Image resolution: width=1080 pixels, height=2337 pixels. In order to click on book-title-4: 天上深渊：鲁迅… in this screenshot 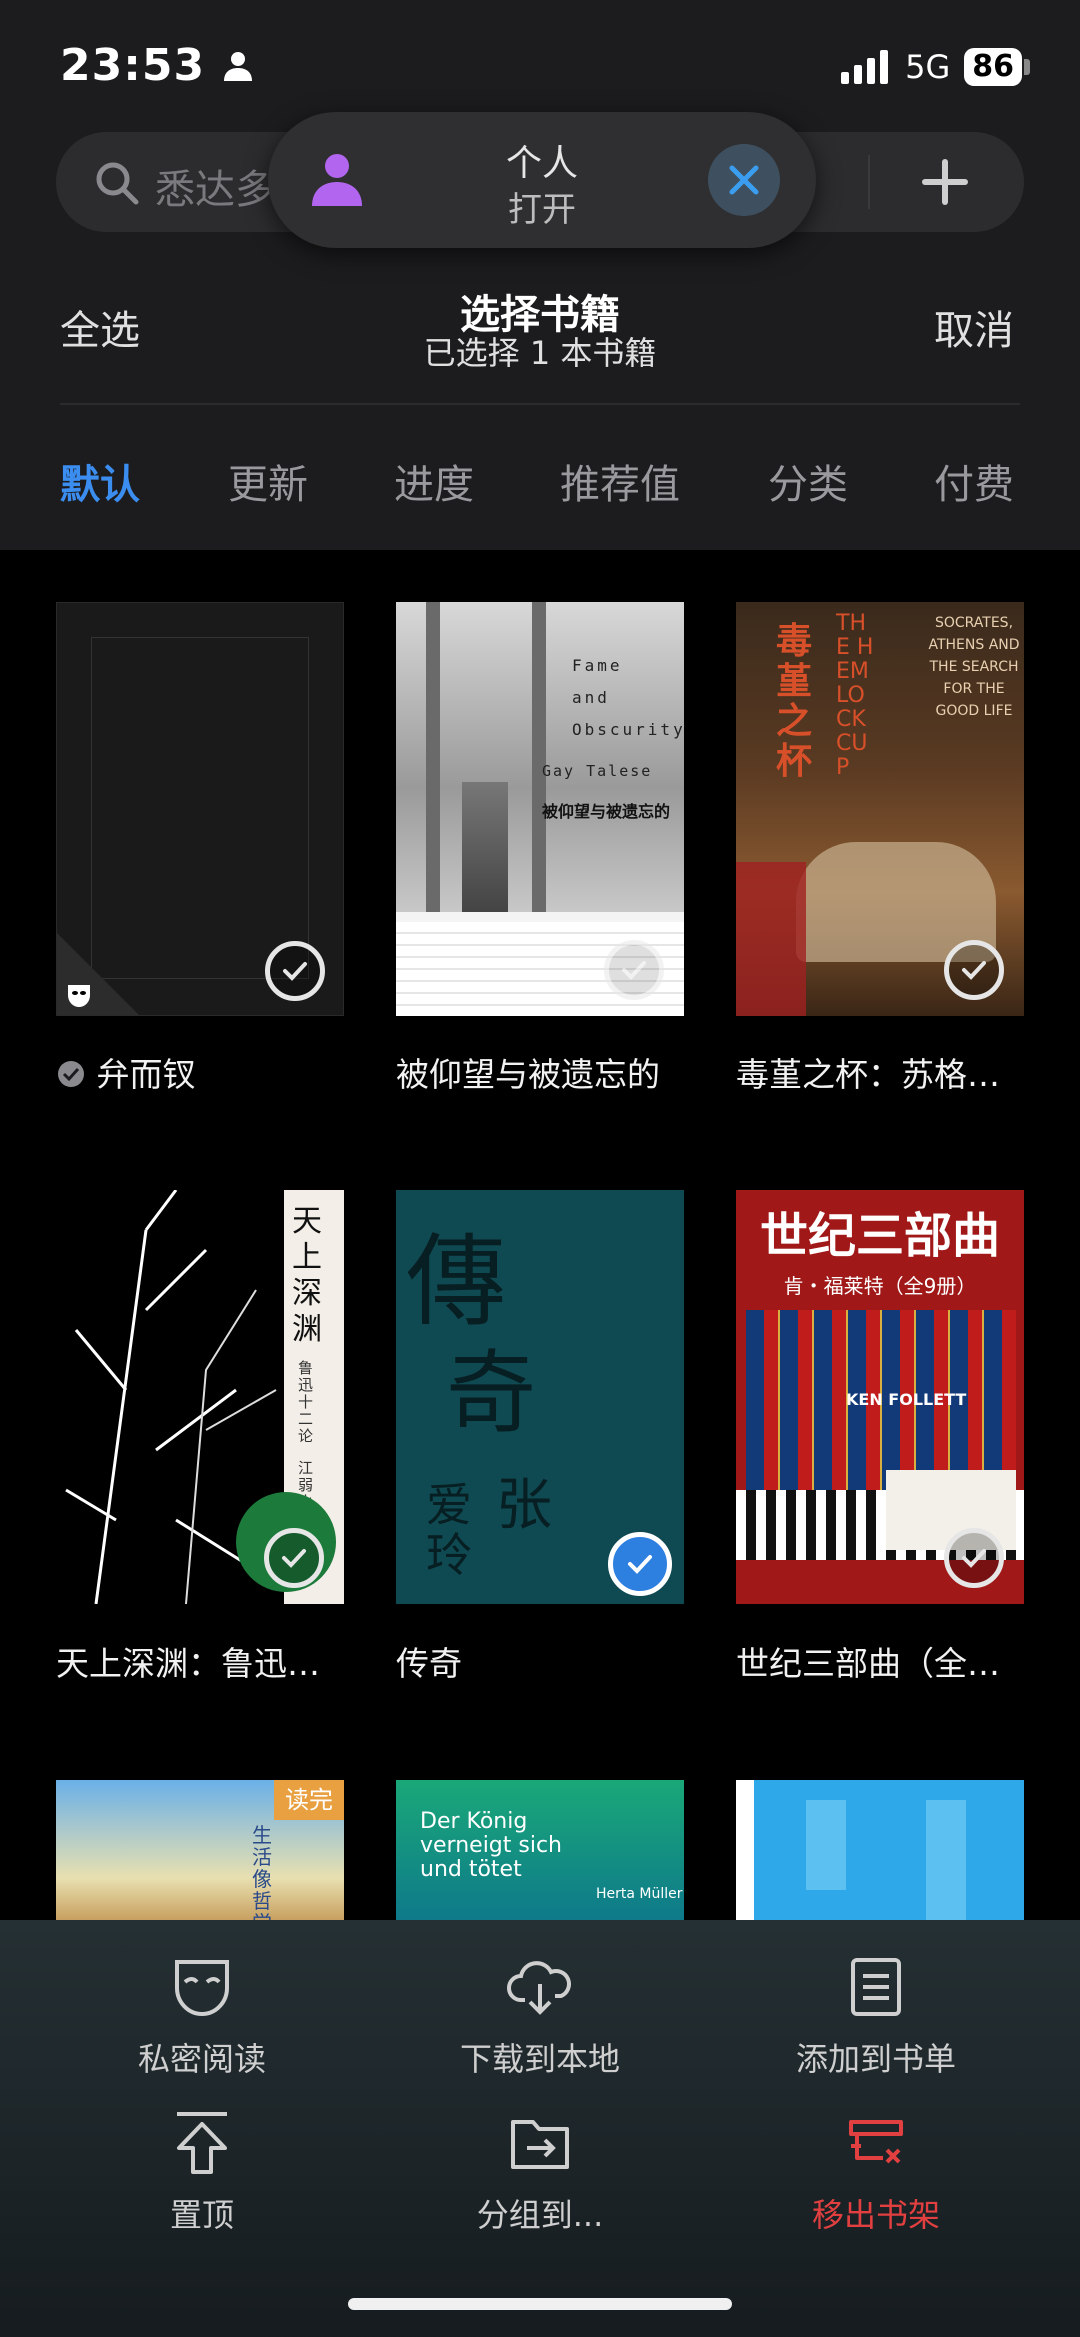, I will do `click(188, 1661)`.